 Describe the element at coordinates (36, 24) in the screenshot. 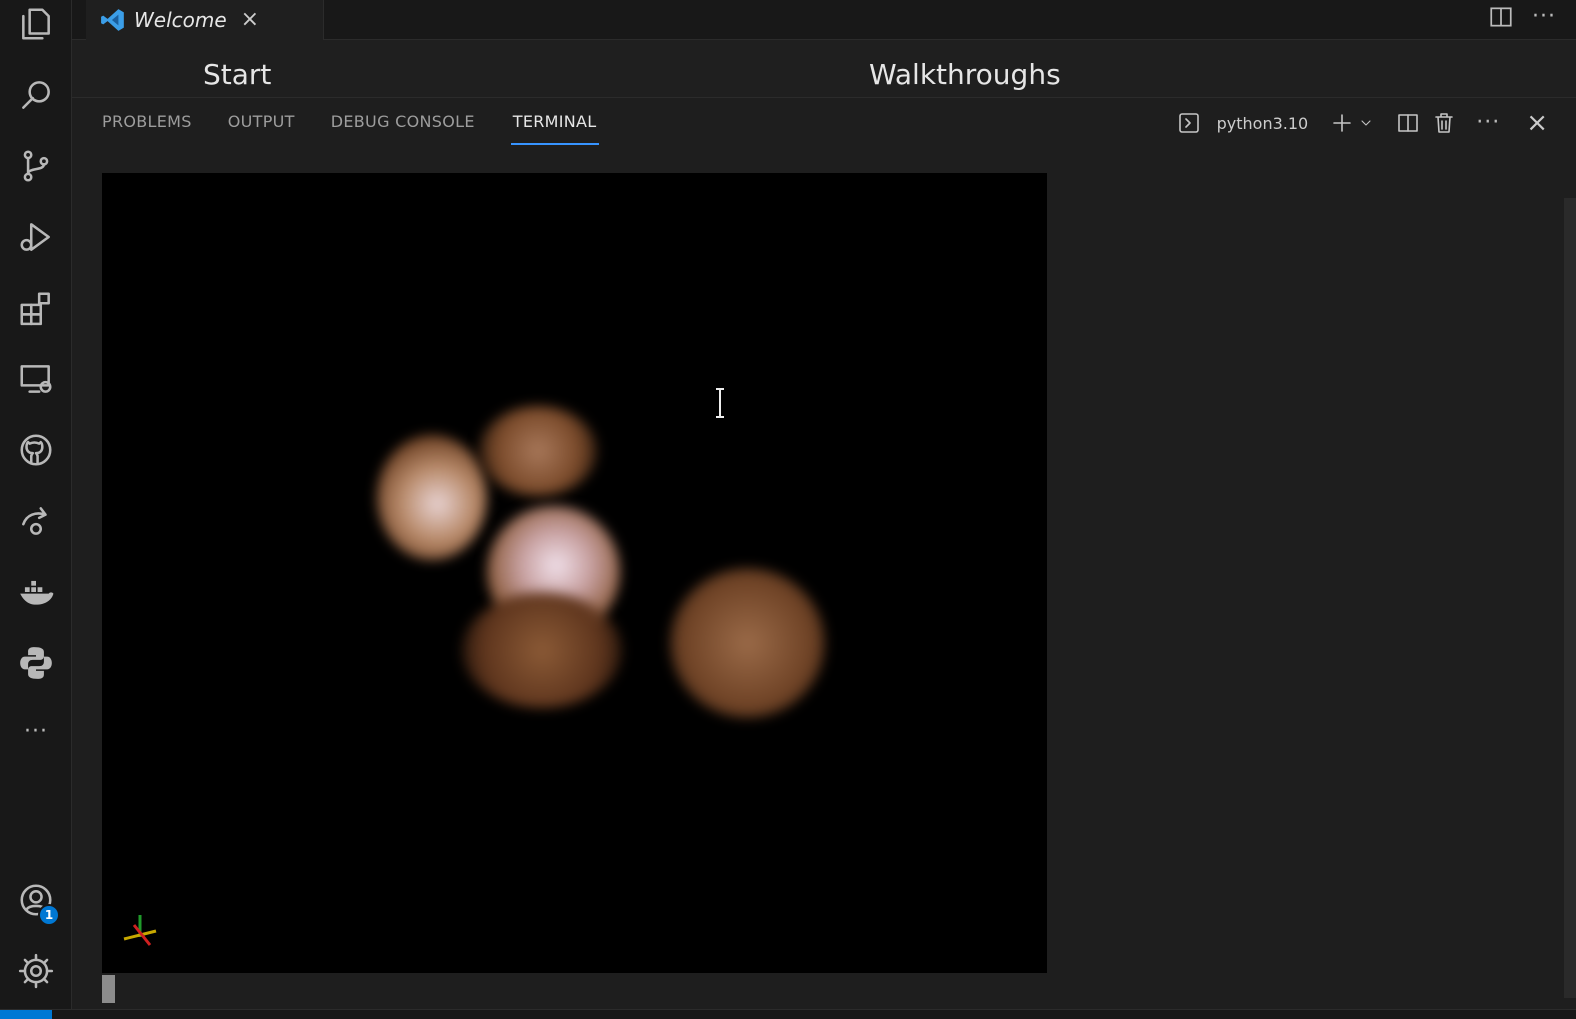

I see `explorer-icon` at that location.